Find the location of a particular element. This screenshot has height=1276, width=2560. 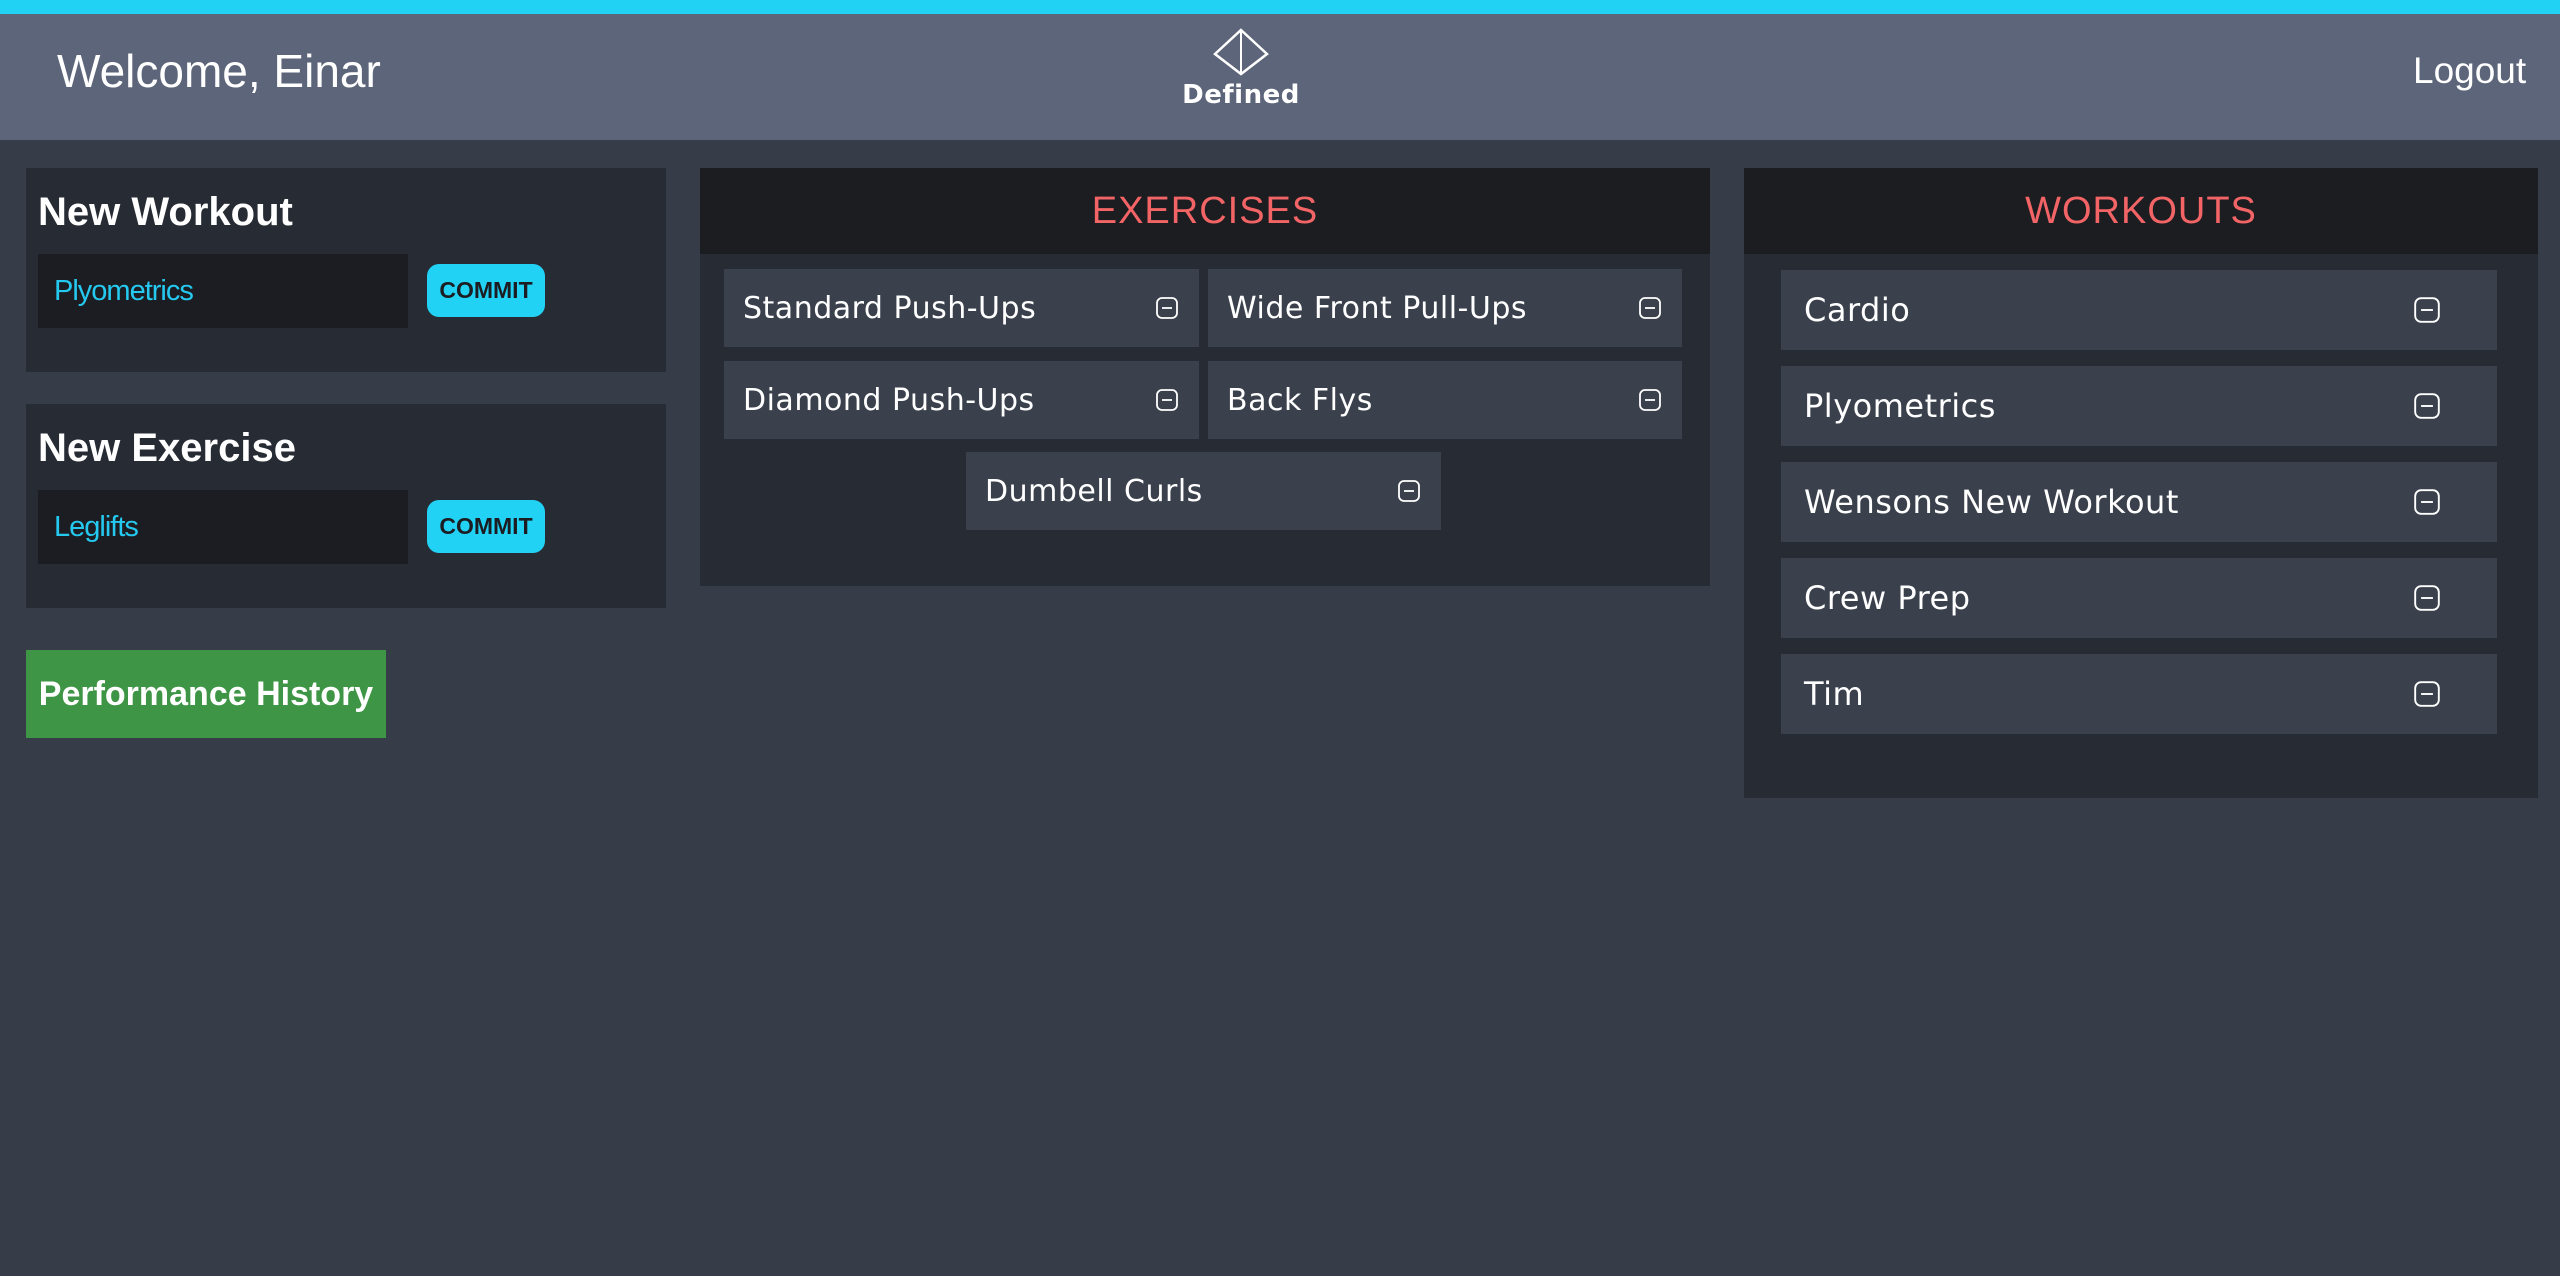

exercise-card: Diamond Push-Ups is located at coordinates (961, 400).